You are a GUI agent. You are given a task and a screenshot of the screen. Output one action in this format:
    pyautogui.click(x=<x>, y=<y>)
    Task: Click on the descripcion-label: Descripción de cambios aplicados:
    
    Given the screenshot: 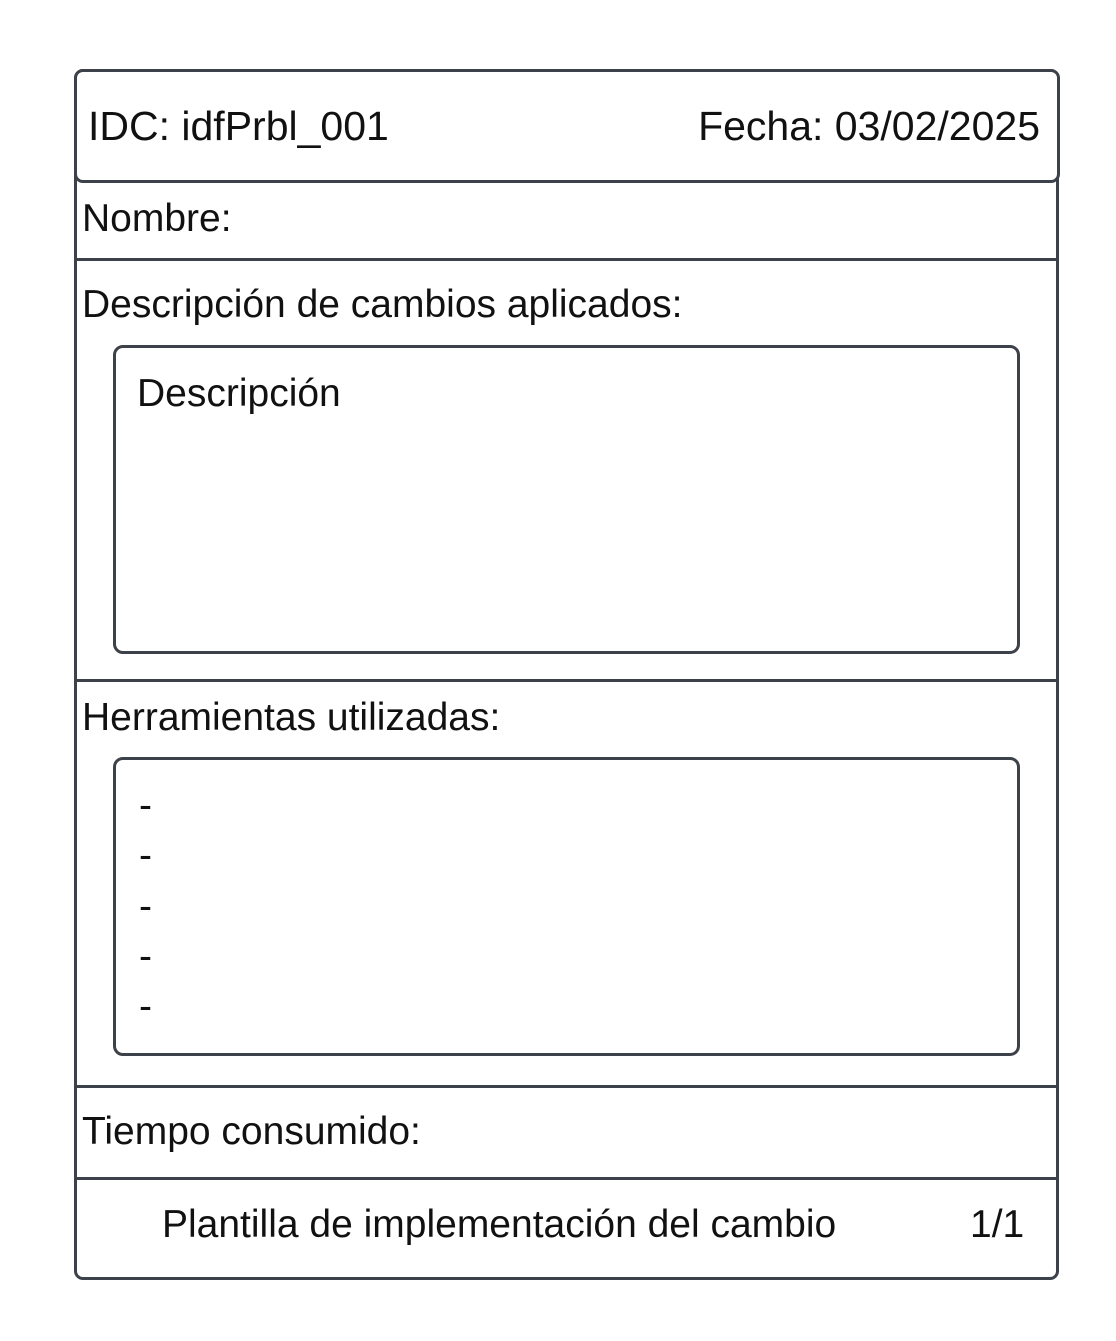 What is the action you would take?
    pyautogui.click(x=382, y=304)
    